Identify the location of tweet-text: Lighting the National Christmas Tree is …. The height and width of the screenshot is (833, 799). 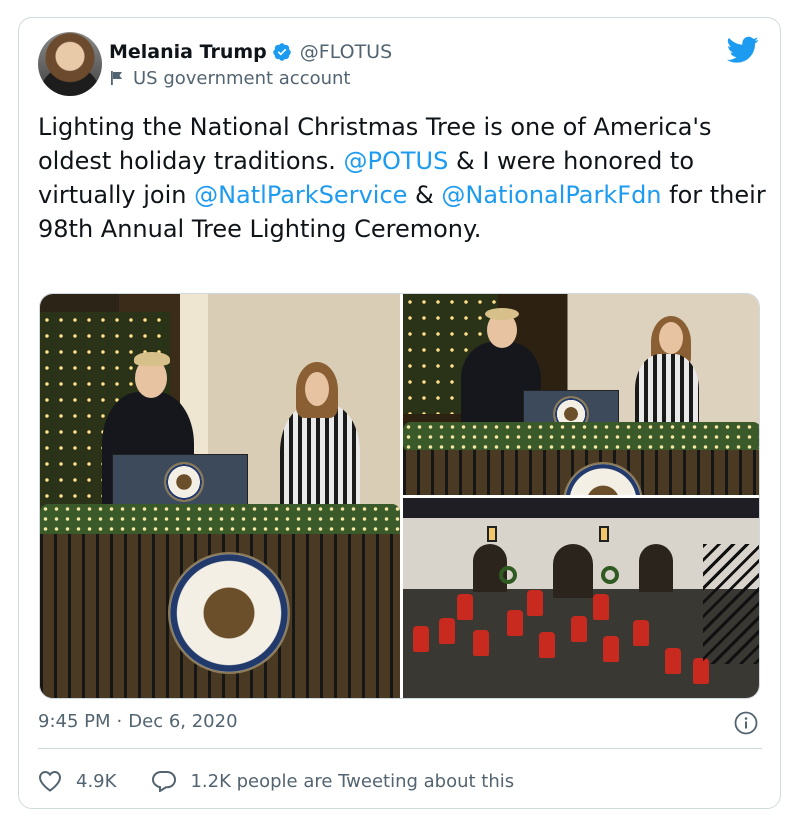
(403, 178).